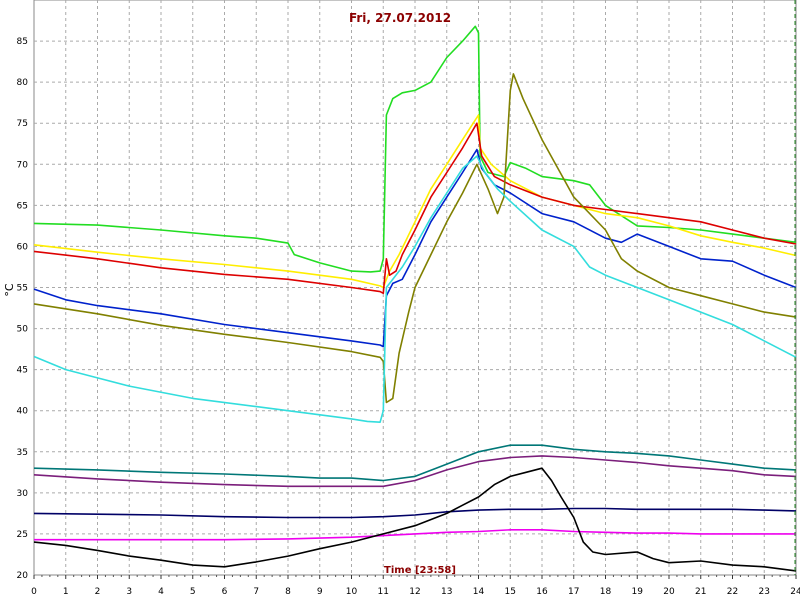 Image resolution: width=800 pixels, height=600 pixels. What do you see at coordinates (256, 592) in the screenshot?
I see `x-tick-label: 7` at bounding box center [256, 592].